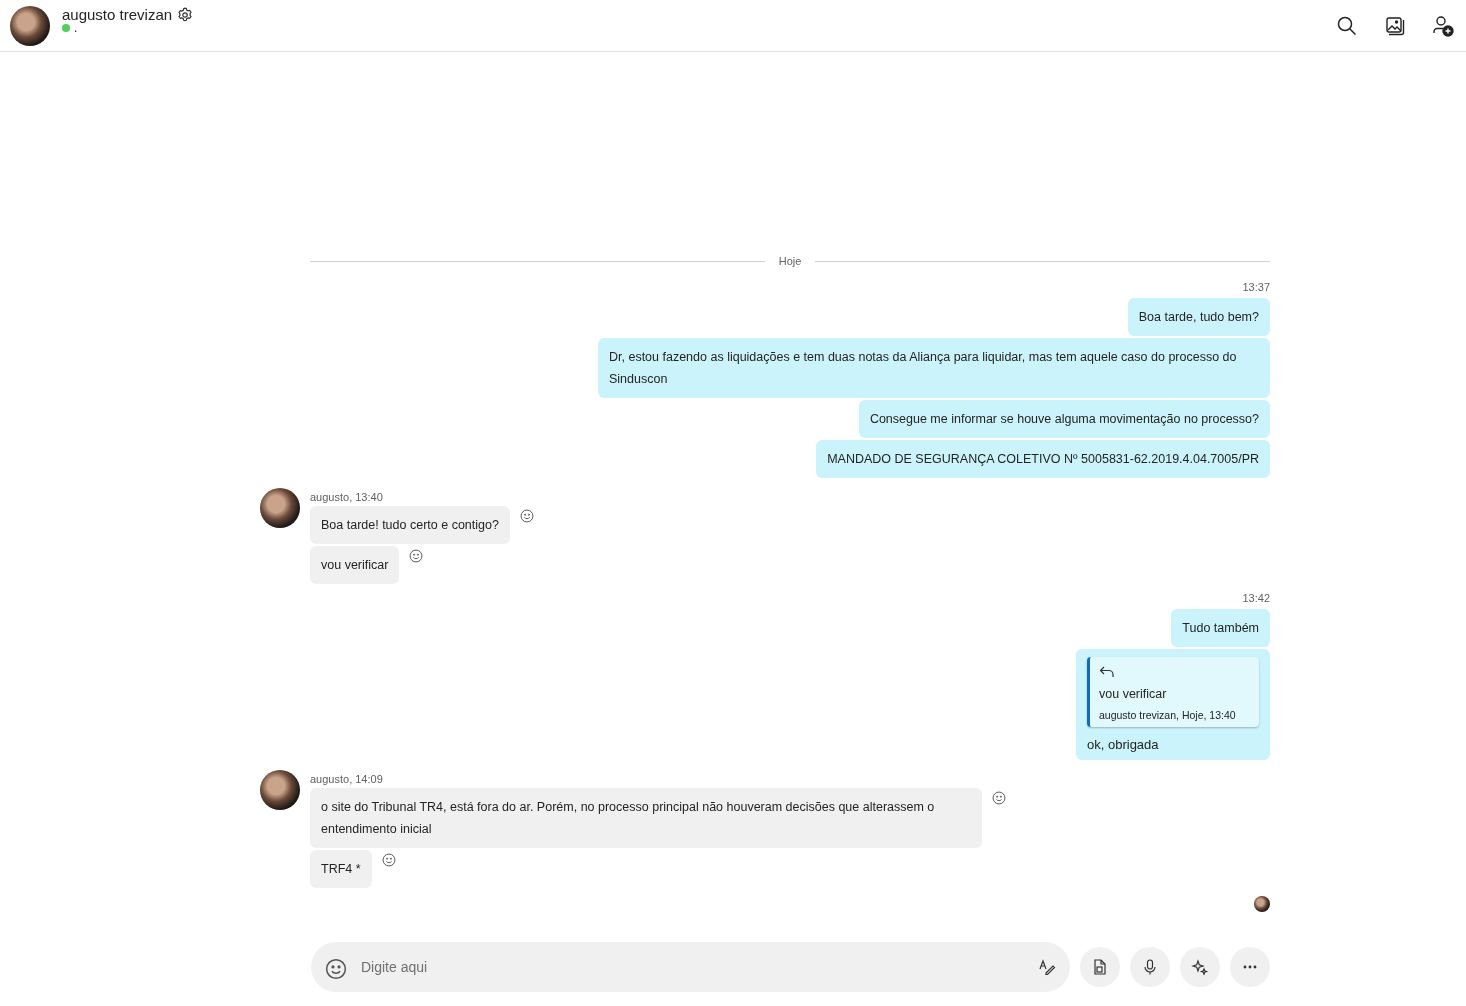  I want to click on more-icon, so click(1250, 967).